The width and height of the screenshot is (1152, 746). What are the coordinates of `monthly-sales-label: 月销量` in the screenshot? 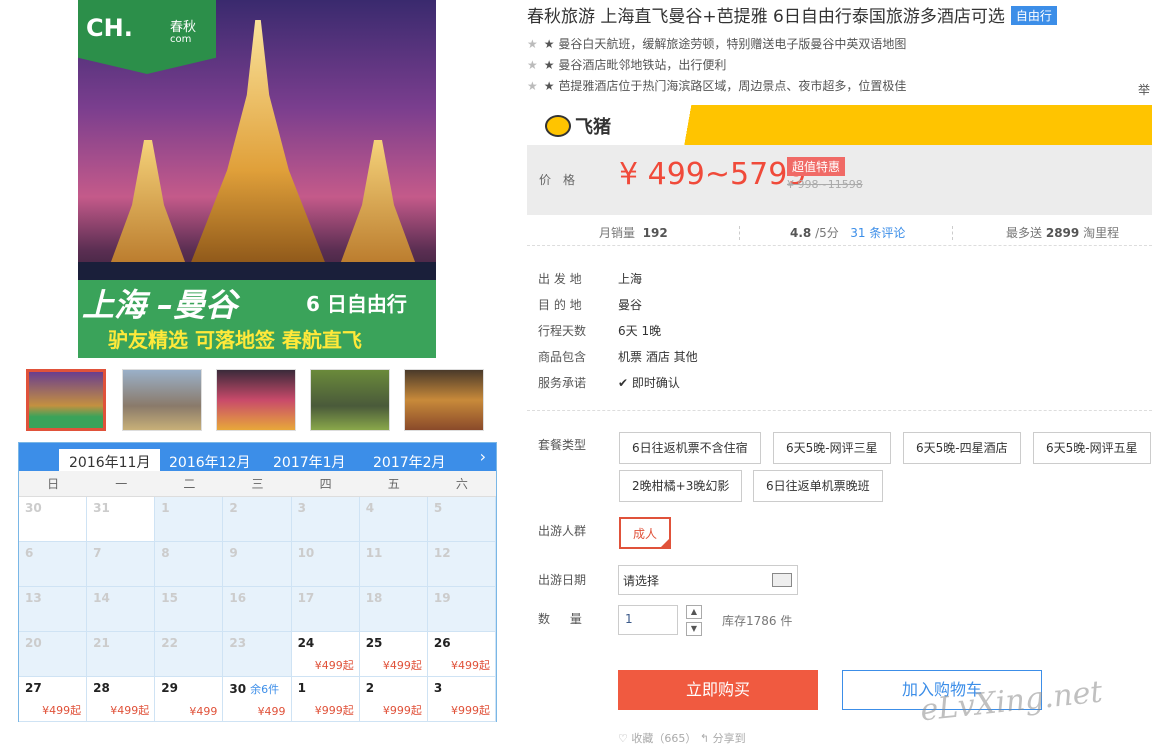 It's located at (617, 233).